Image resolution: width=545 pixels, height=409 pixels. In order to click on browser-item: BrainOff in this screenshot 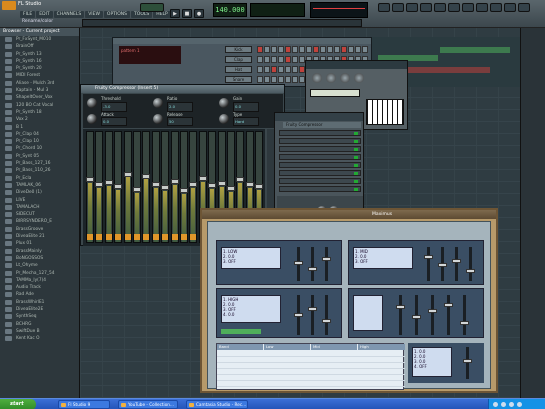, I will do `click(39, 46)`.